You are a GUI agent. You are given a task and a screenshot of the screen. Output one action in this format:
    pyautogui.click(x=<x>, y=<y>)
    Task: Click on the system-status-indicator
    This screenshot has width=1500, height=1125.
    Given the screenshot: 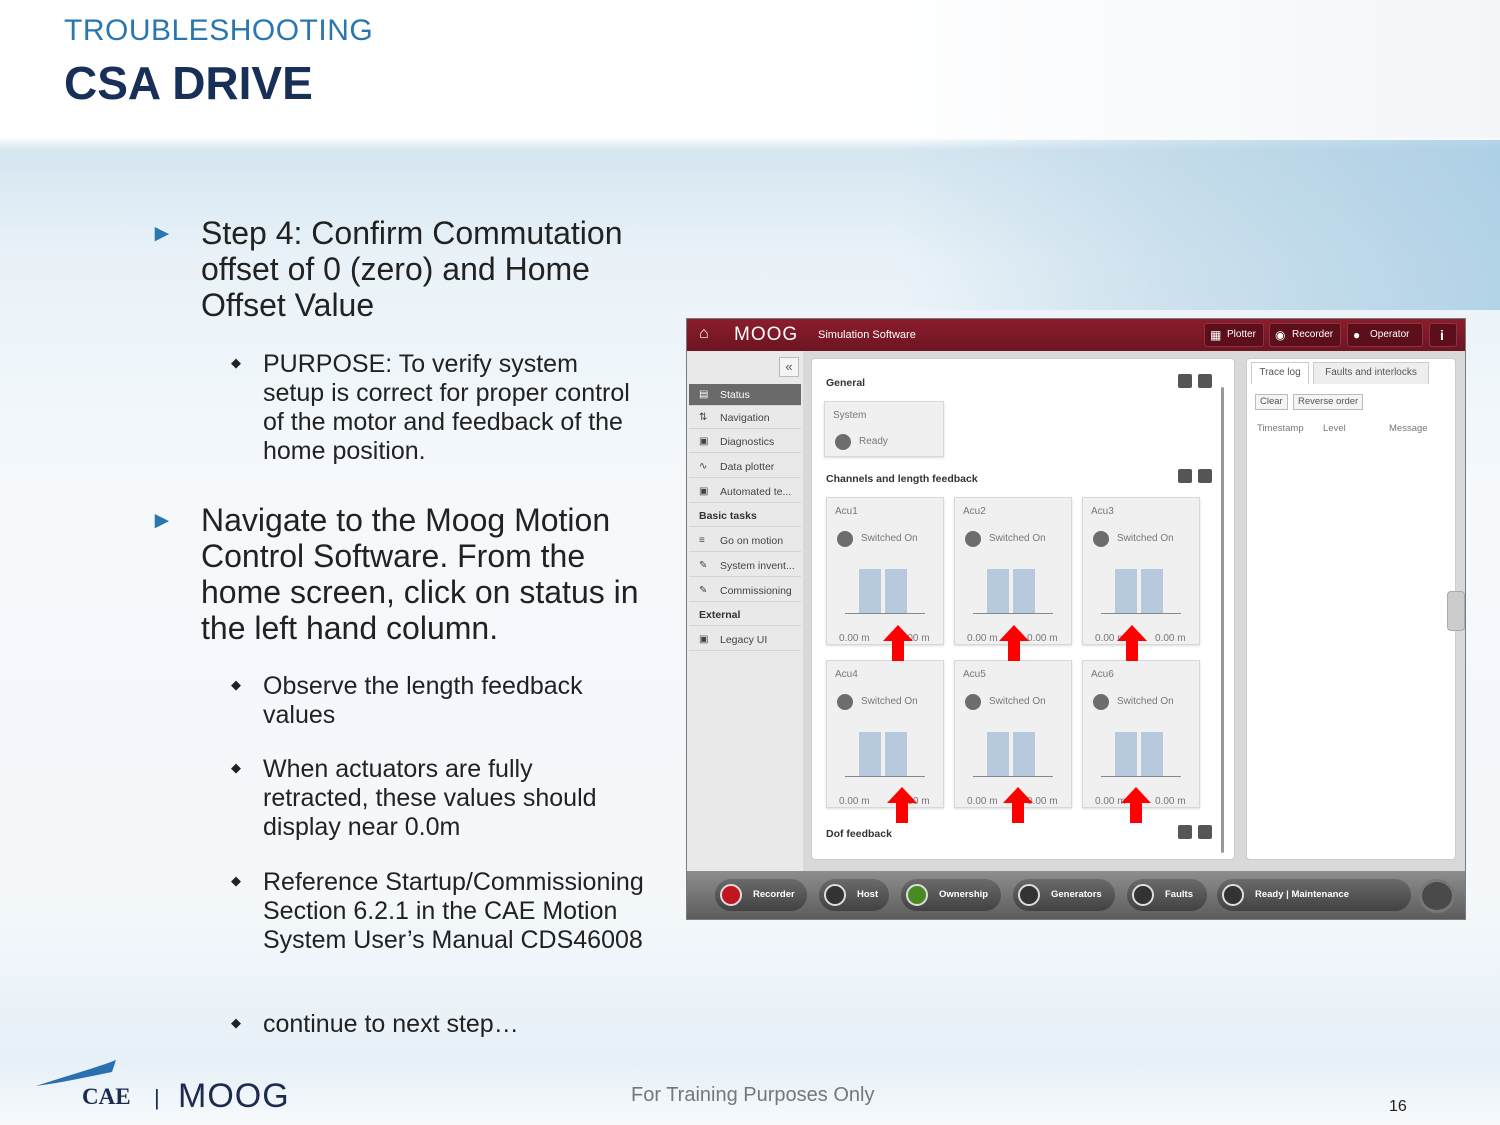 What is the action you would take?
    pyautogui.click(x=843, y=442)
    